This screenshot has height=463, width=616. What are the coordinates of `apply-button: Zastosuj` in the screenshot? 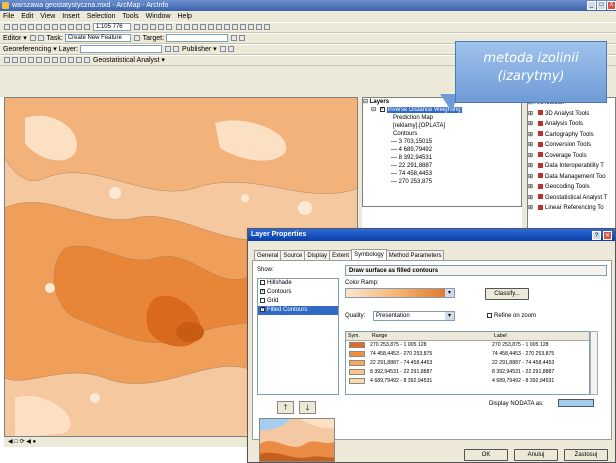 It's located at (586, 455).